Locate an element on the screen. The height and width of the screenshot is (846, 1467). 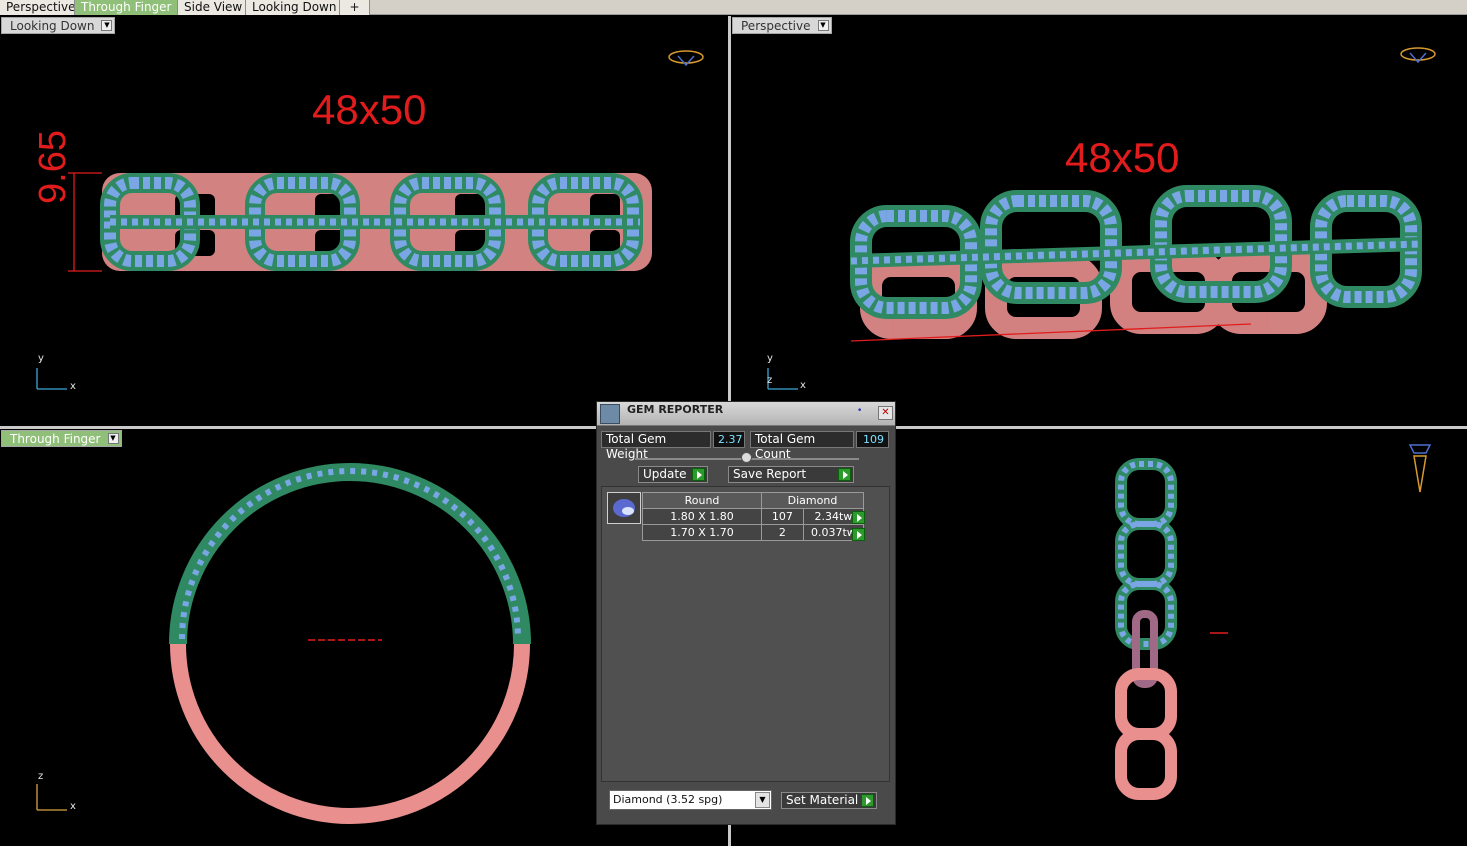
update-go-icon is located at coordinates (698, 474).